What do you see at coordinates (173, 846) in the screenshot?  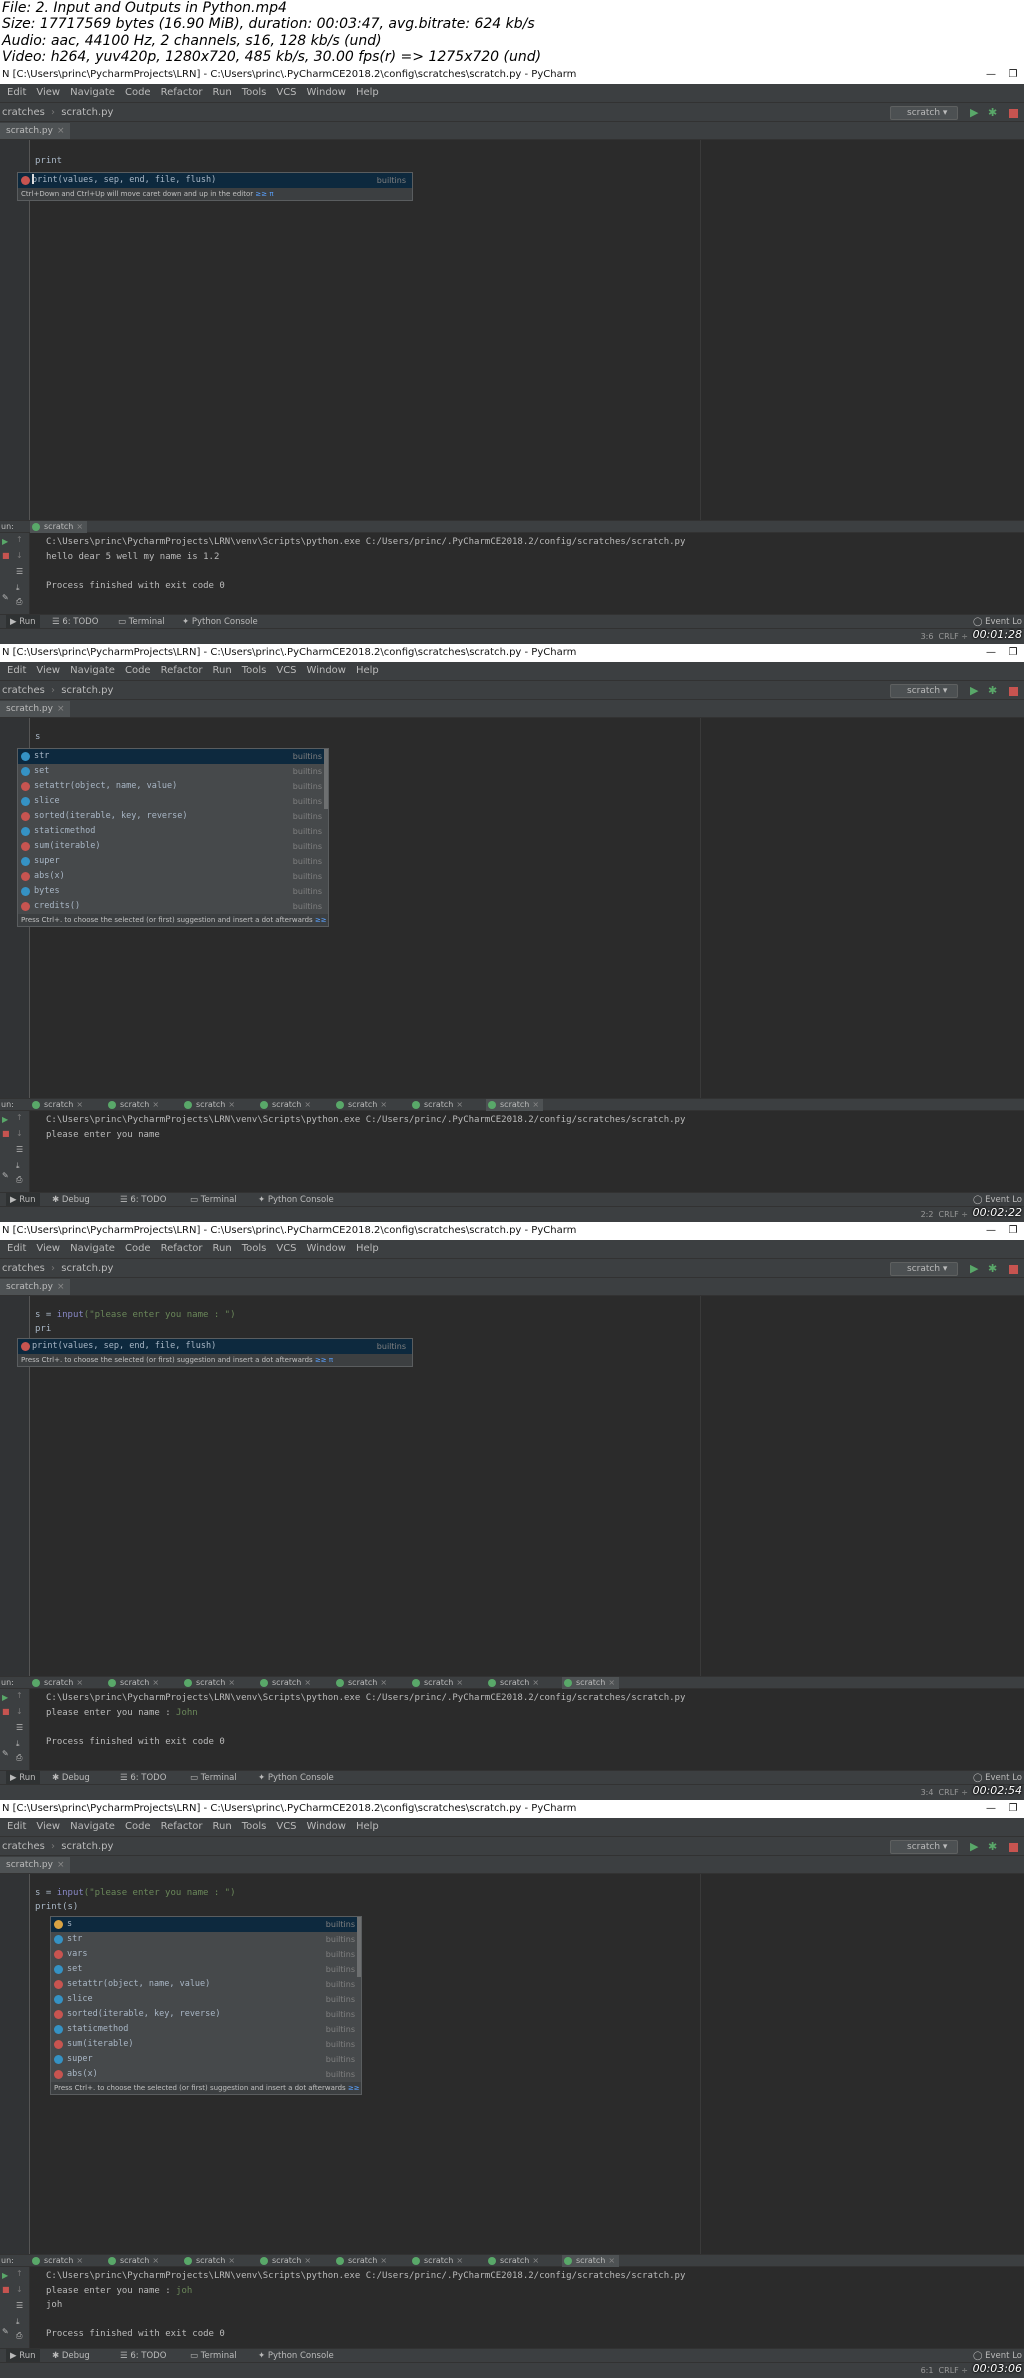 I see `completion-item: sum(iterable) builtins` at bounding box center [173, 846].